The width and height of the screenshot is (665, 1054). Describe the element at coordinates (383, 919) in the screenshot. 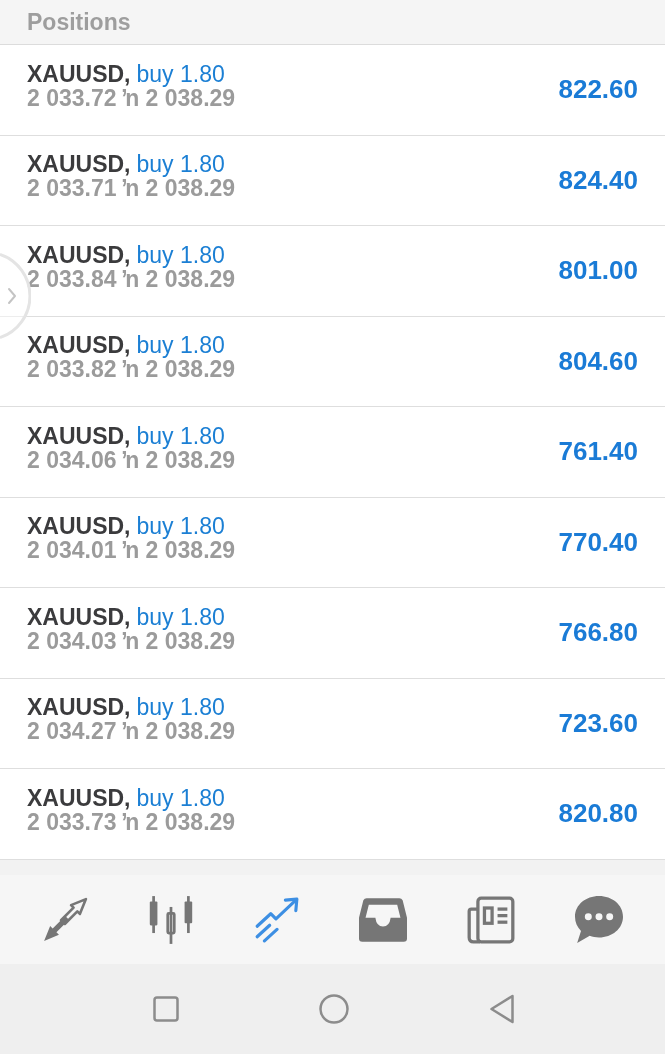

I see `inbox-tray-icon` at that location.